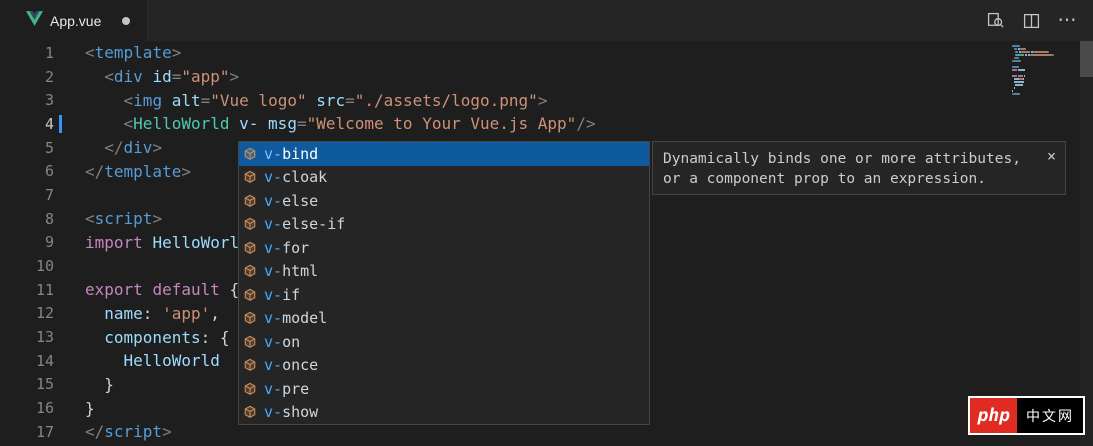 This screenshot has height=446, width=1093. Describe the element at coordinates (124, 219) in the screenshot. I see `code-text: <script>` at that location.